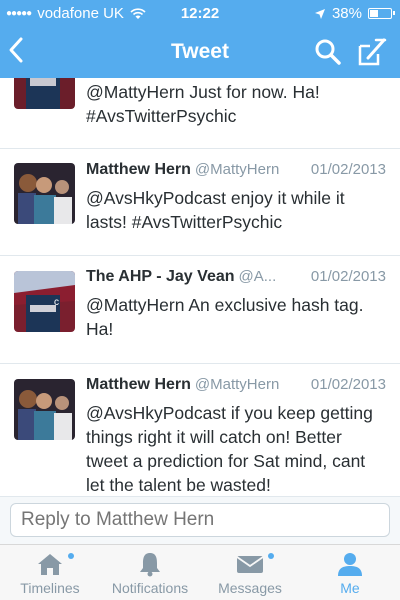 The image size is (400, 600). I want to click on tweet-text-line: Ha!, so click(100, 329).